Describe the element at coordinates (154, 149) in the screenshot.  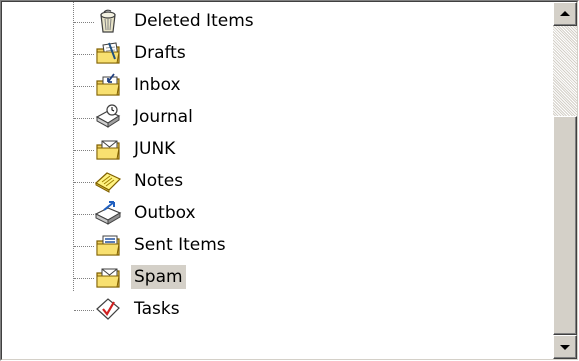
I see `tree-item-label: JUNK` at that location.